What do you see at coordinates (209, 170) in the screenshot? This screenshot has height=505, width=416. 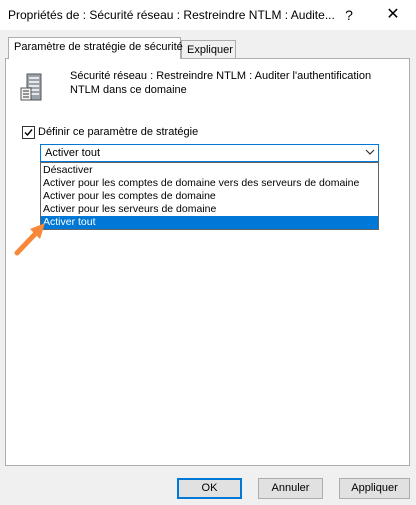 I see `option-desactiver: Désactiver` at bounding box center [209, 170].